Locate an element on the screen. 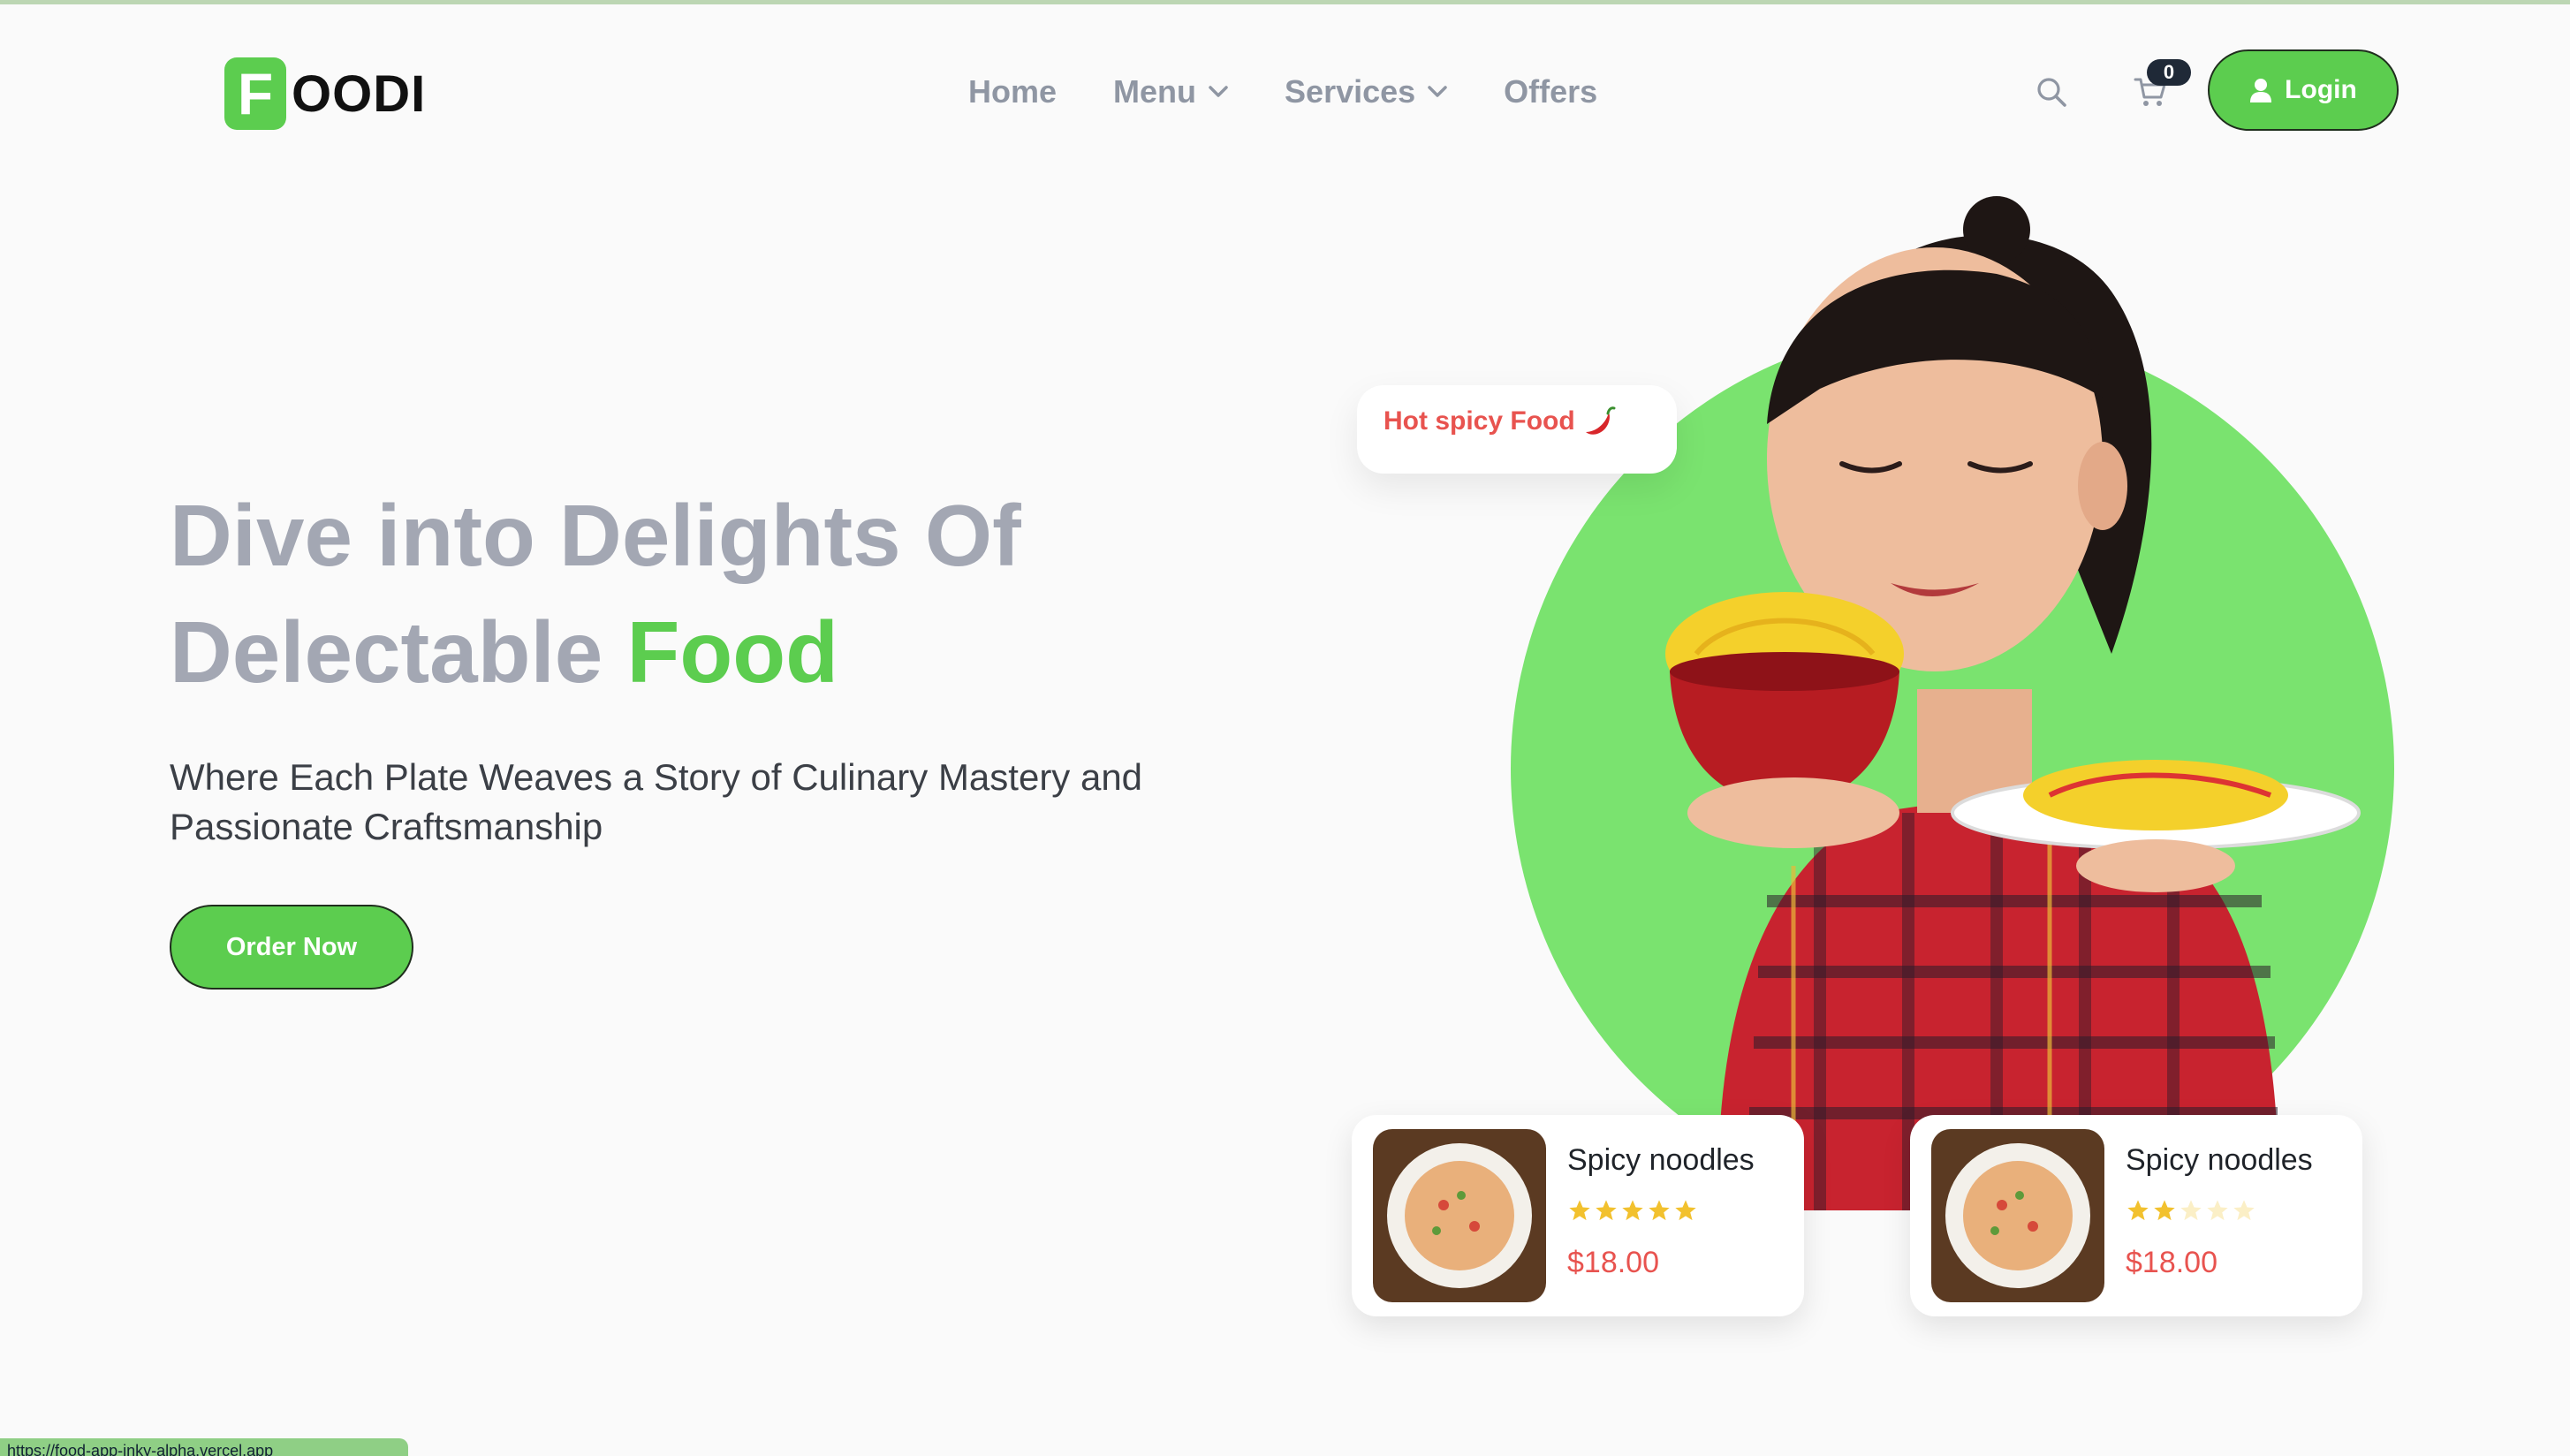  nav-item-label: Offers is located at coordinates (1551, 91).